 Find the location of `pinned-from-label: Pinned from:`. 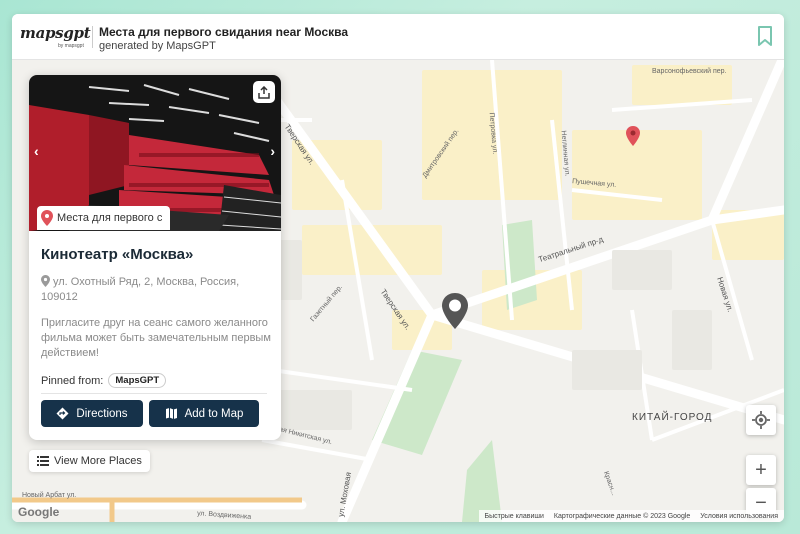

pinned-from-label: Pinned from: is located at coordinates (72, 380).